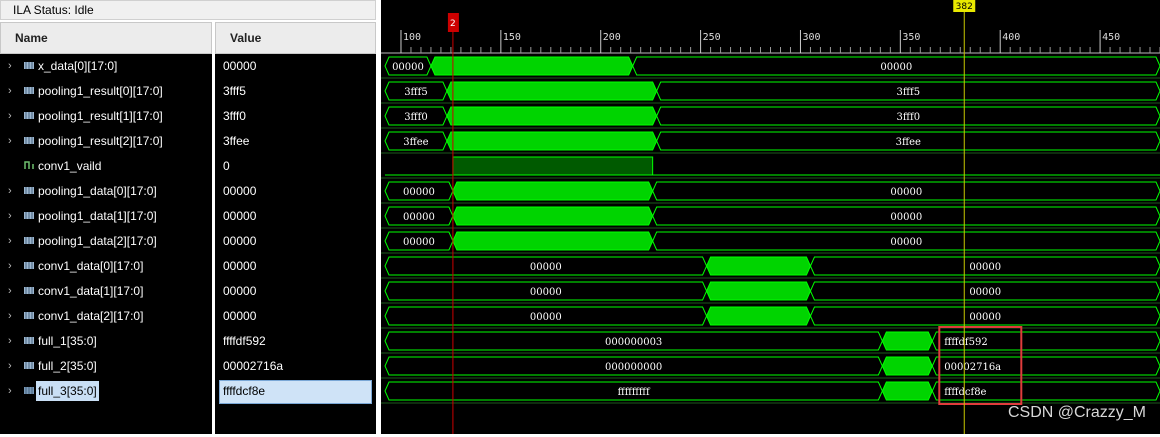  Describe the element at coordinates (295, 141) in the screenshot. I see `signal-value-row: 3ffee` at that location.